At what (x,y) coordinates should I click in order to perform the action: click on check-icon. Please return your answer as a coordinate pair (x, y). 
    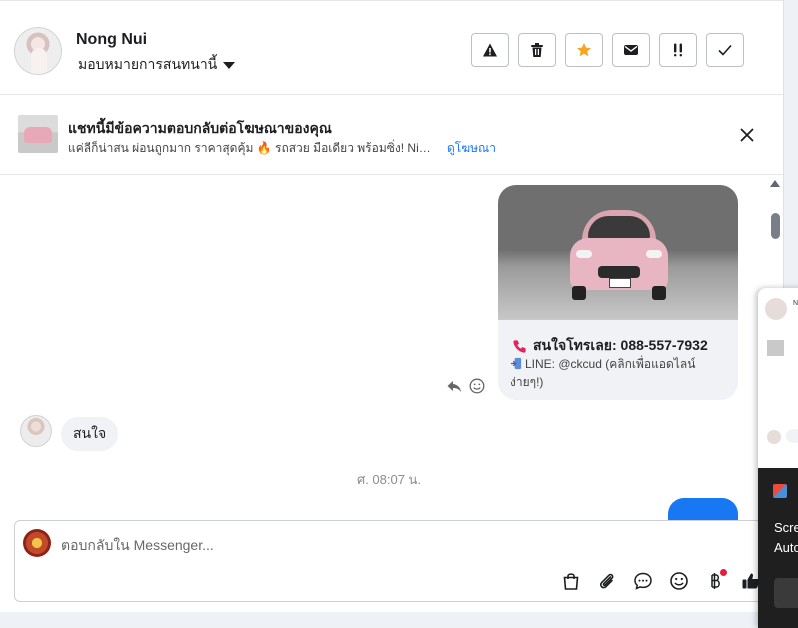
    Looking at the image, I should click on (725, 50).